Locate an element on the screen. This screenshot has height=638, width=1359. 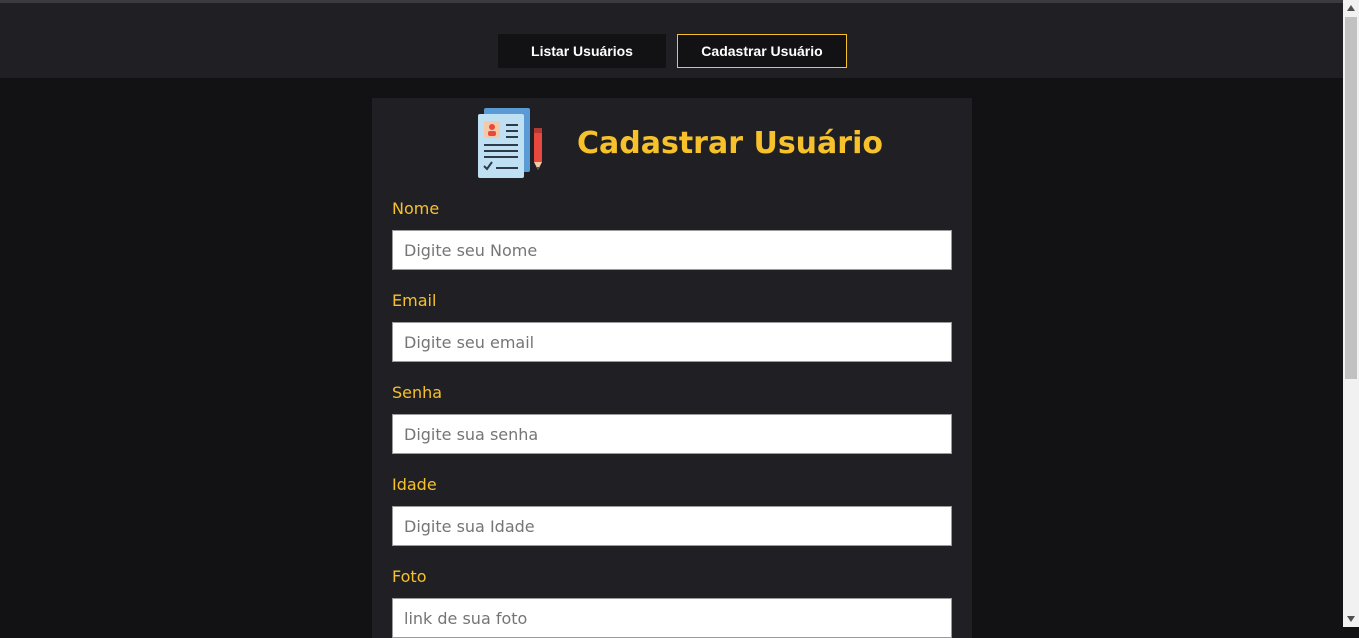
vertical-scrollbar is located at coordinates (1351, 313).